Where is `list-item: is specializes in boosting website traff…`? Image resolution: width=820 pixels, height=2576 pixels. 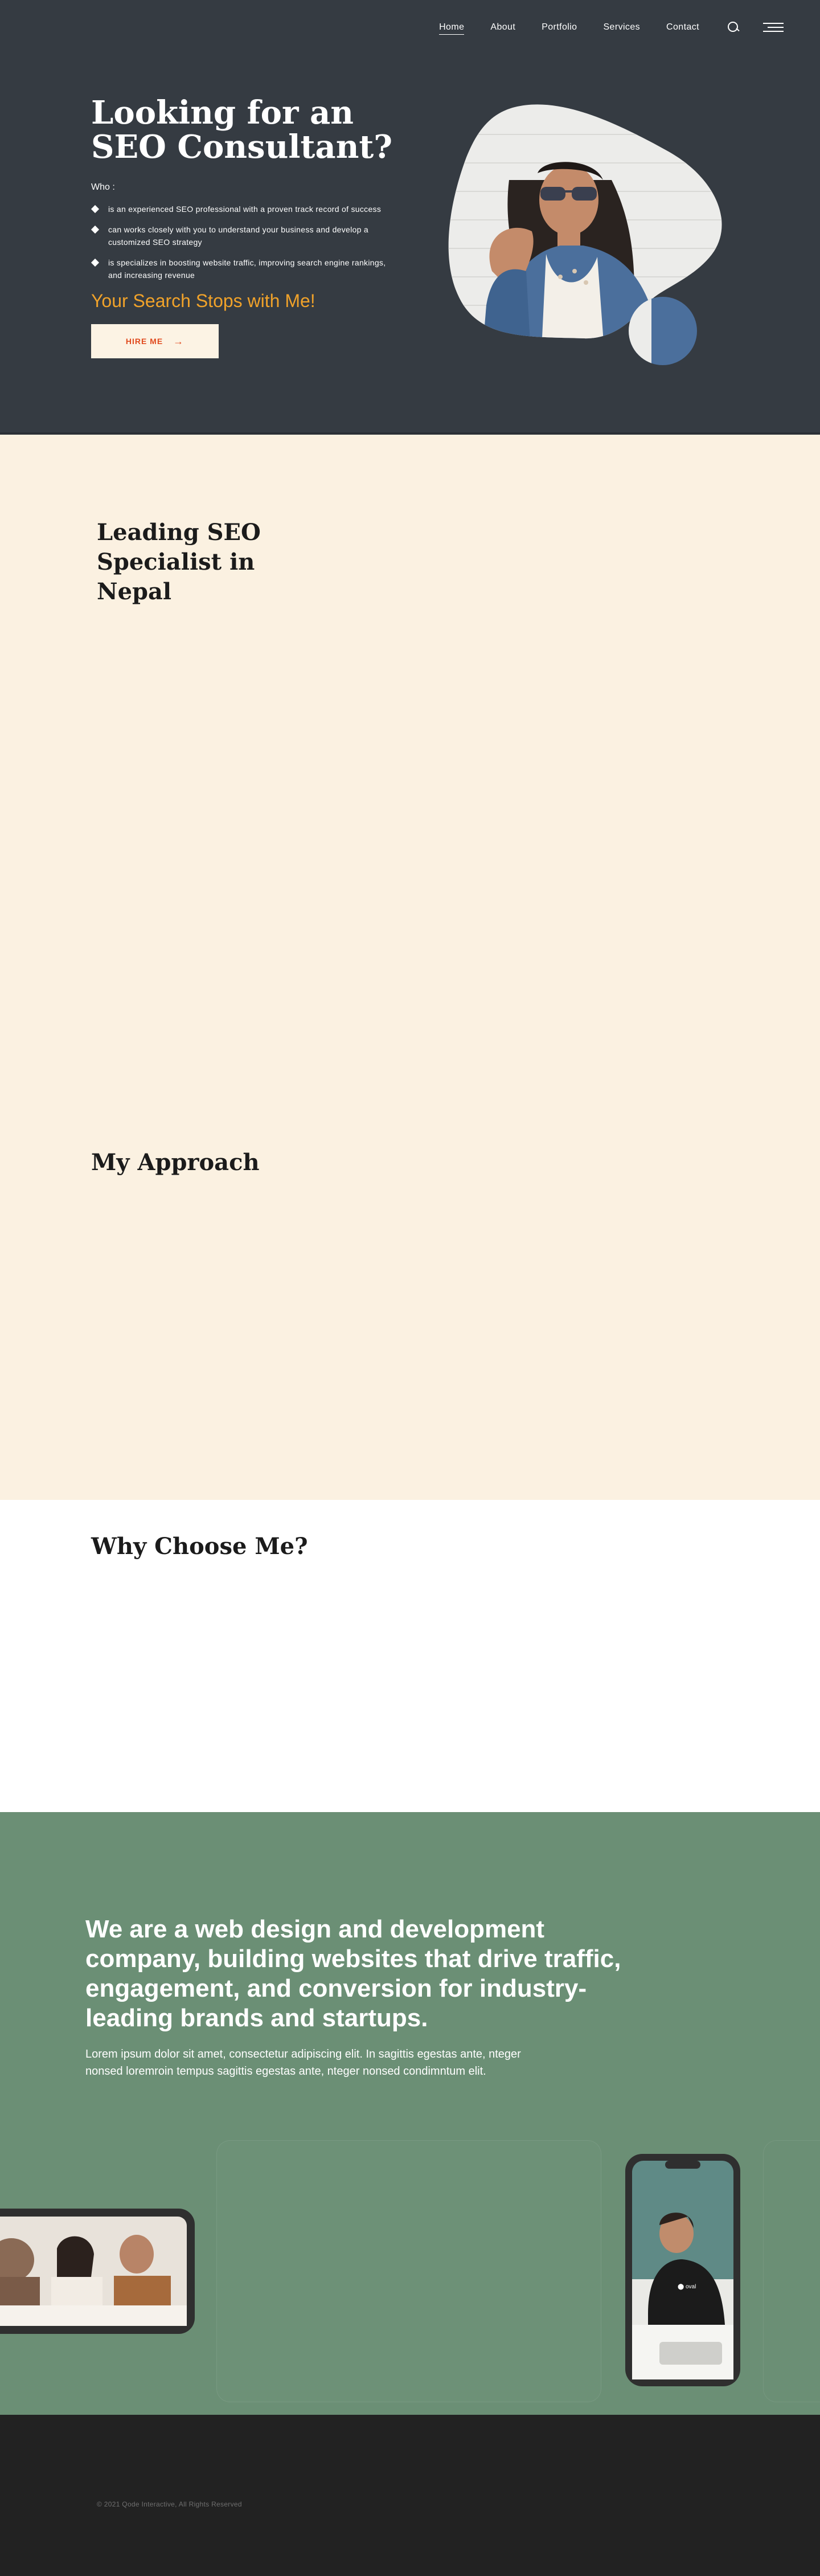
list-item: is specializes in boosting website traff… is located at coordinates (245, 268).